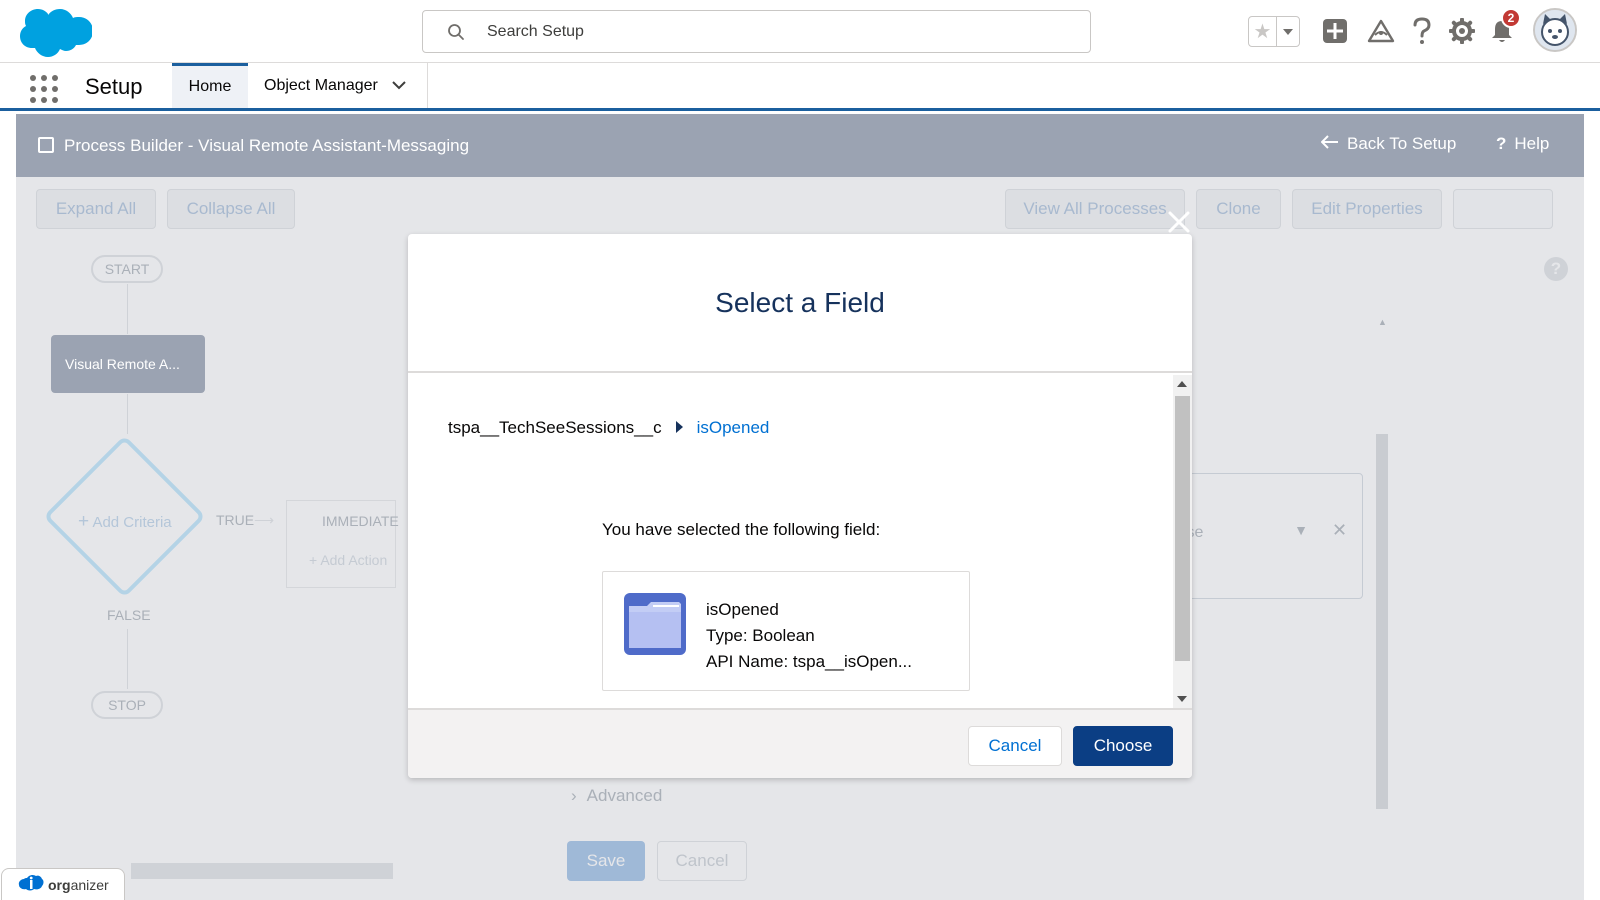 The height and width of the screenshot is (900, 1600). I want to click on tab-home-label: Home, so click(210, 86).